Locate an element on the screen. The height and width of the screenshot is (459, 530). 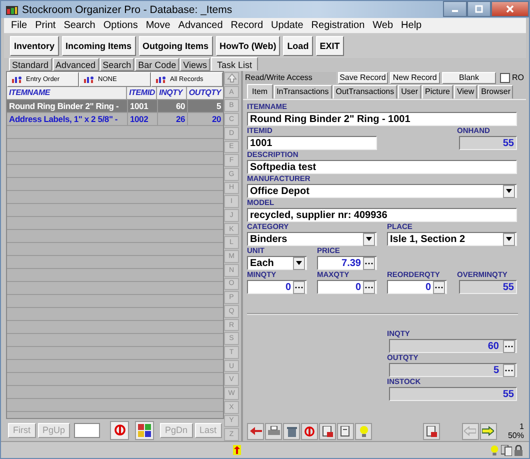
dropdown-field: Isle 1, Section 2 is located at coordinates (452, 239).